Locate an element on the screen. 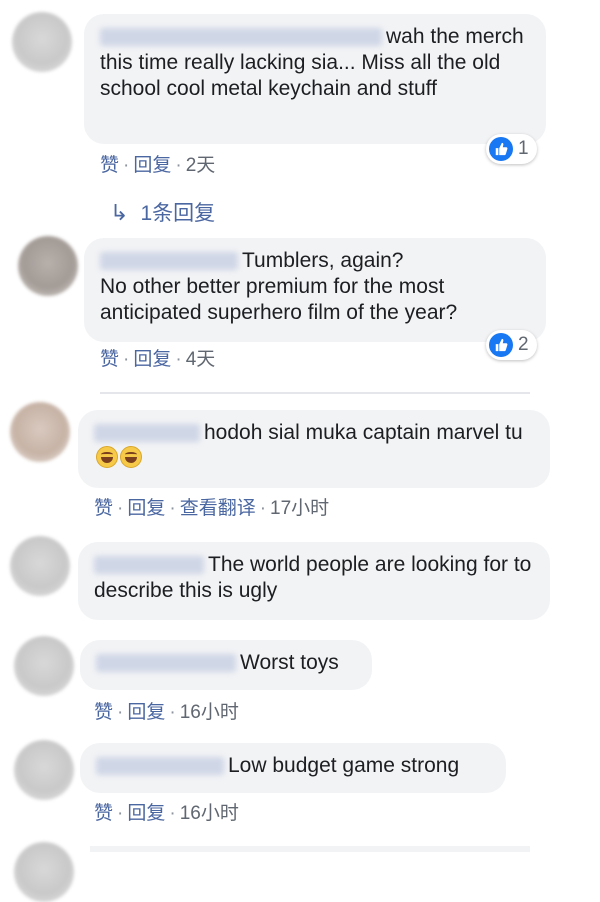 This screenshot has width=600, height=902. overlap-divider is located at coordinates (315, 393).